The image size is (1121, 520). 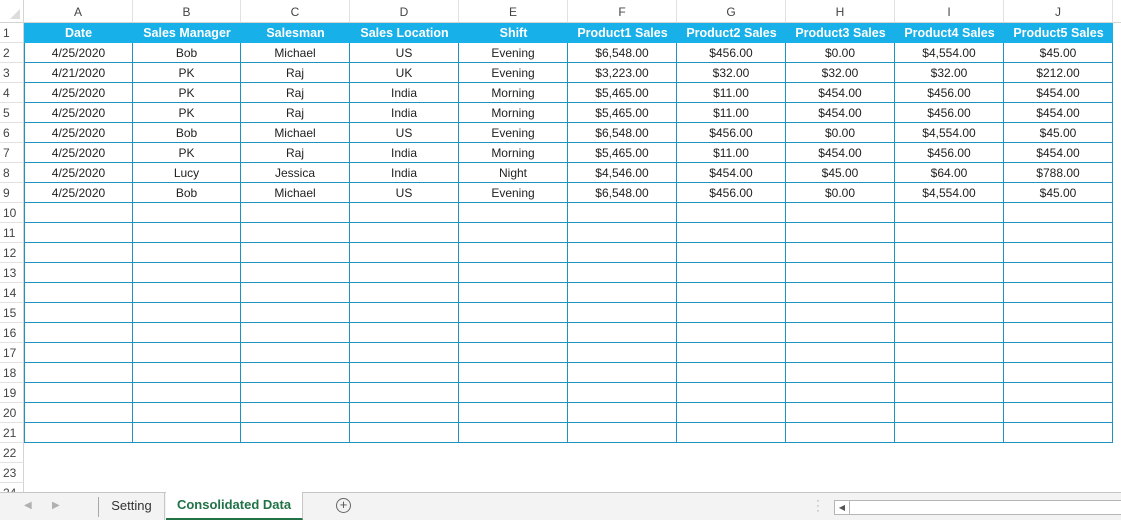 I want to click on row-header-3: 3, so click(x=12, y=73).